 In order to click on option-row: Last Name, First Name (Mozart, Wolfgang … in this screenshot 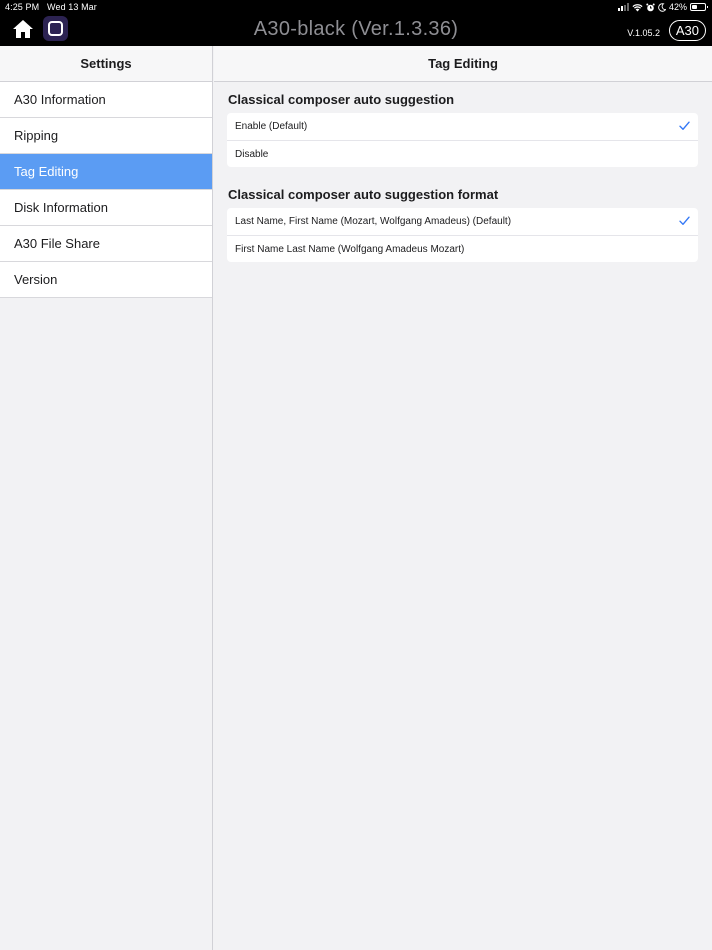, I will do `click(462, 221)`.